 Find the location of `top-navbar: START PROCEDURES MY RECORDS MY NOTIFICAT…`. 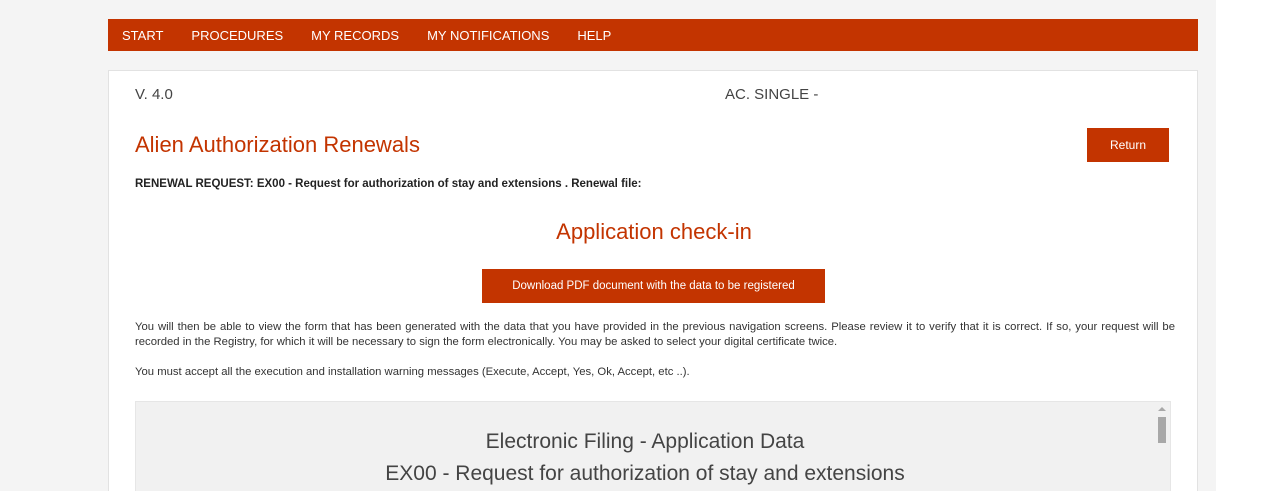

top-navbar: START PROCEDURES MY RECORDS MY NOTIFICAT… is located at coordinates (653, 35).